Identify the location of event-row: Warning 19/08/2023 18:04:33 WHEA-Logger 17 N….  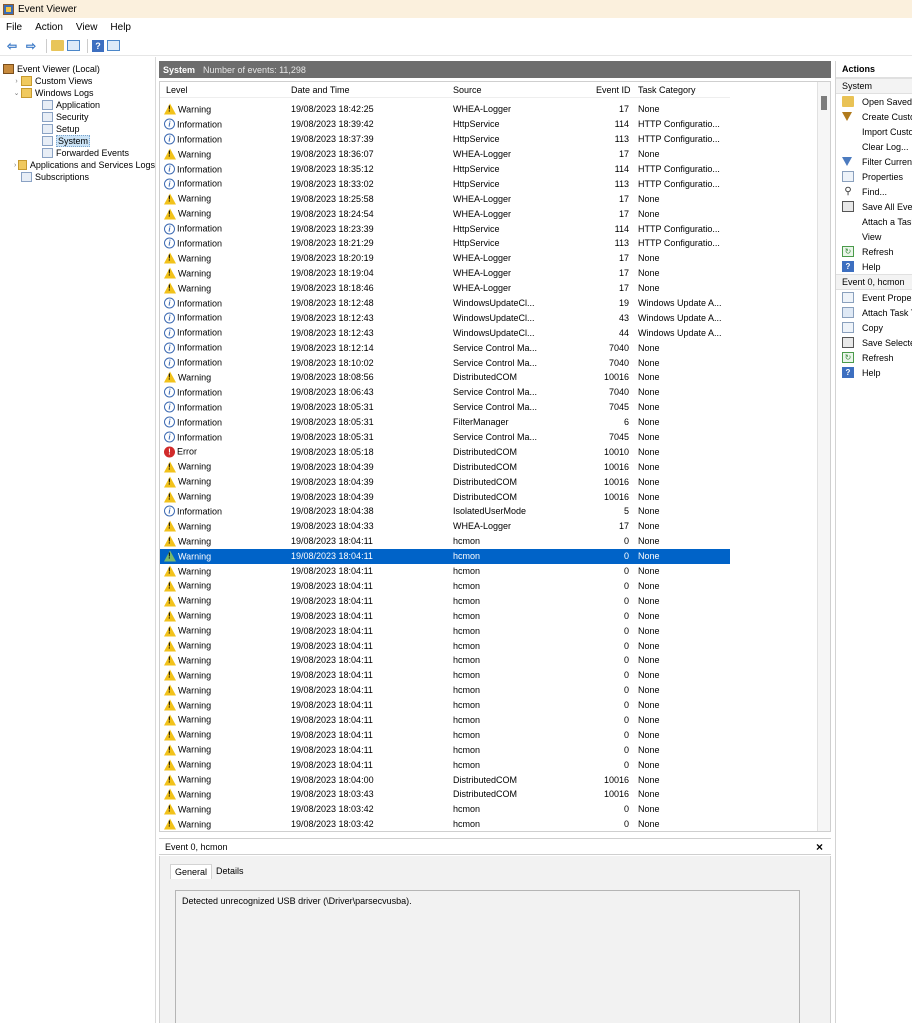
(445, 526).